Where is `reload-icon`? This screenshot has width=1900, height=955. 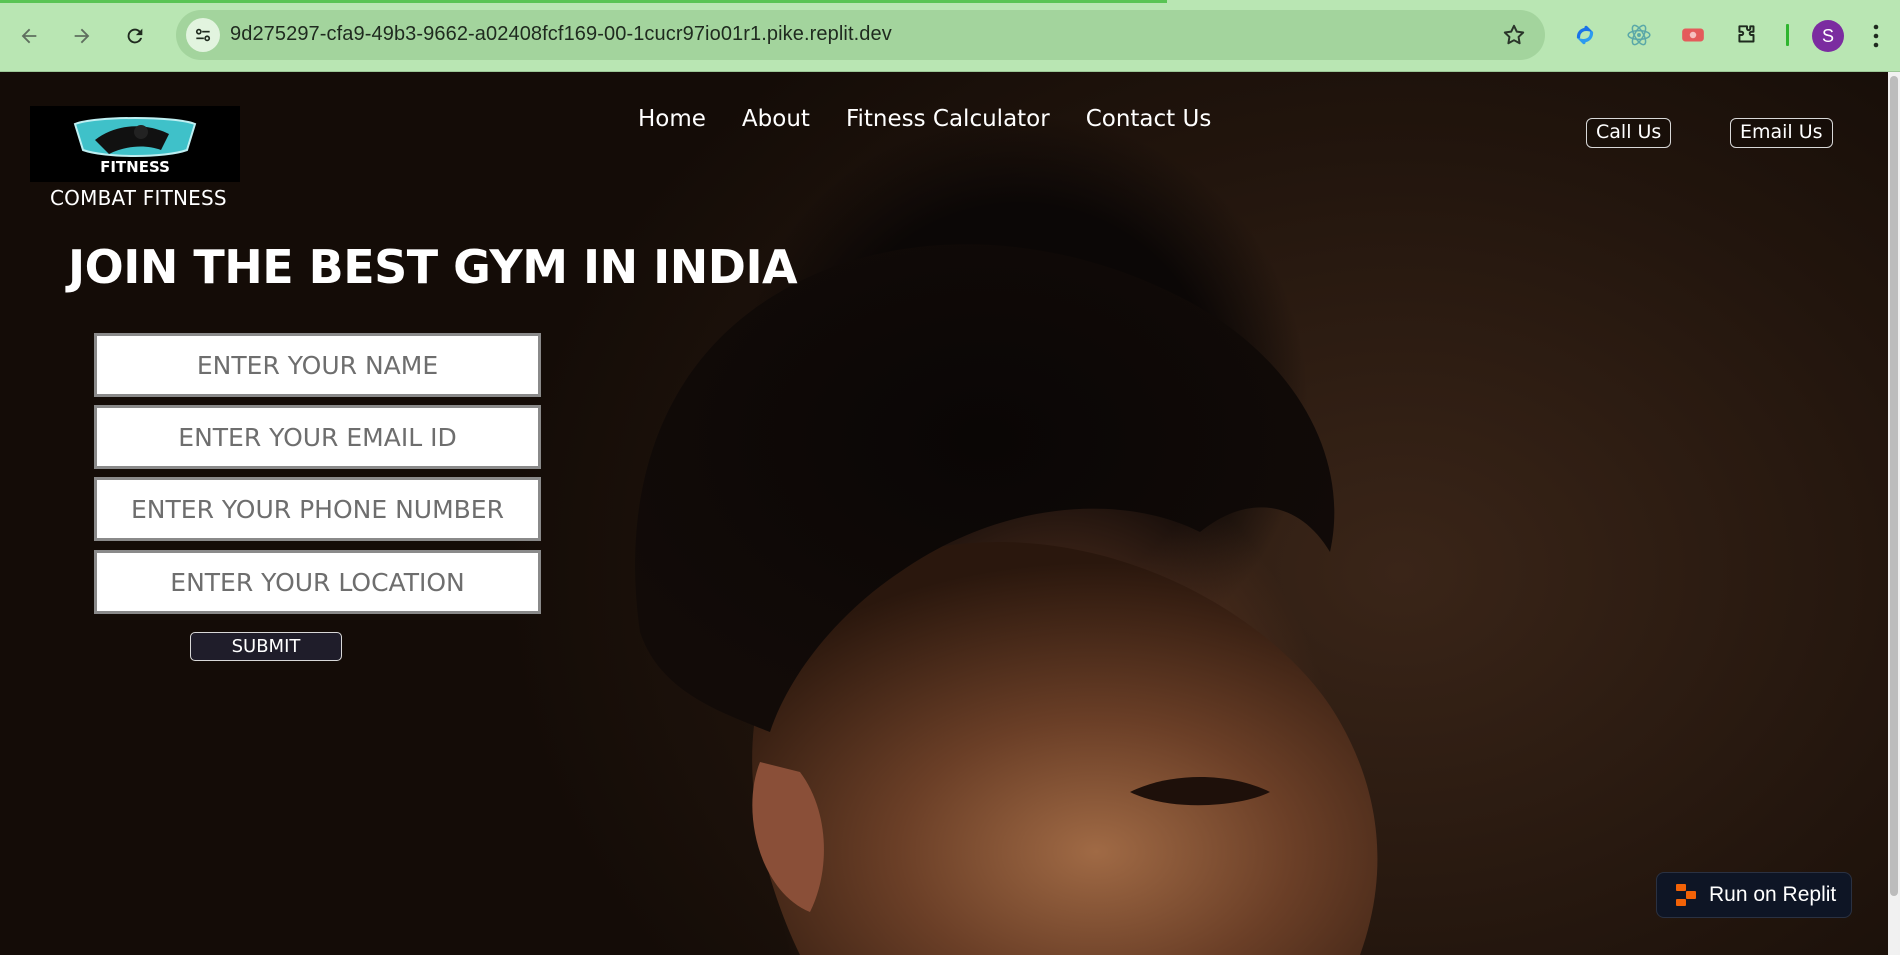
reload-icon is located at coordinates (135, 36).